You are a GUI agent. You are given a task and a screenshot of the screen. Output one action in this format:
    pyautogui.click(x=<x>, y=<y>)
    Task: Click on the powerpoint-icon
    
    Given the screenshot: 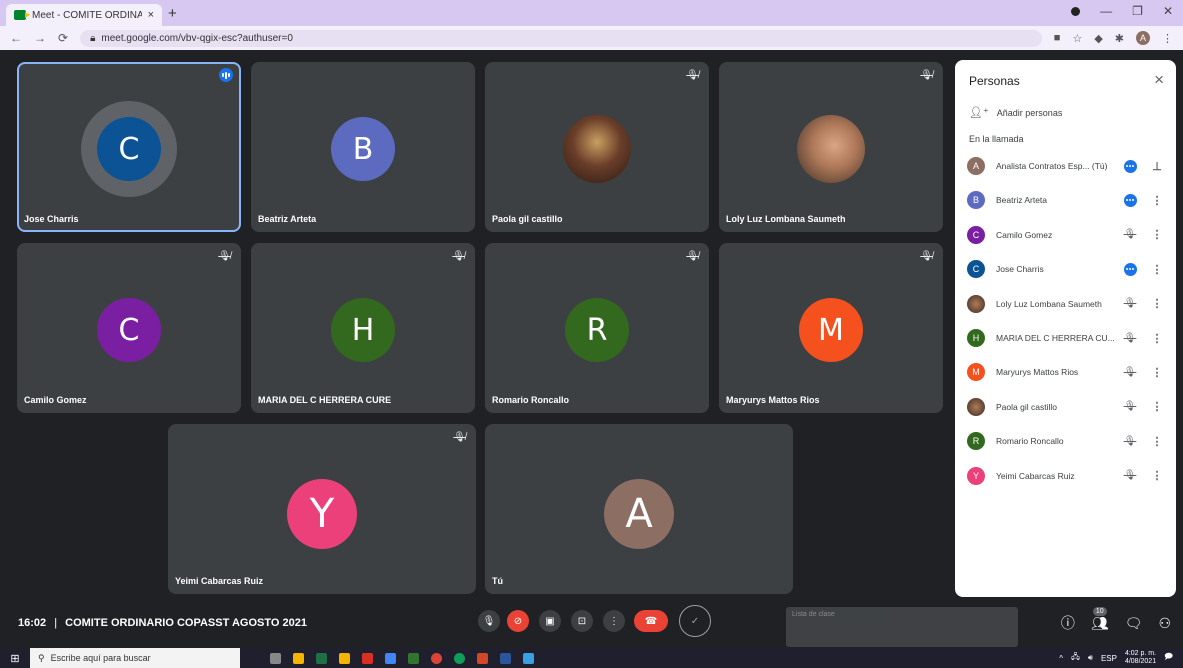 What is the action you would take?
    pyautogui.click(x=482, y=658)
    